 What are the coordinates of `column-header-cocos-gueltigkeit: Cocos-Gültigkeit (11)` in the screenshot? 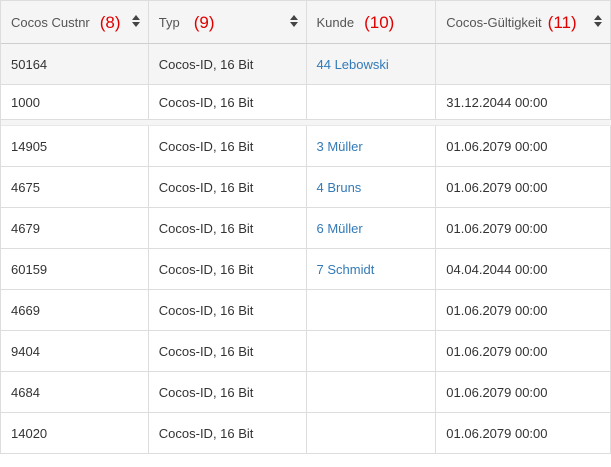 It's located at (523, 22).